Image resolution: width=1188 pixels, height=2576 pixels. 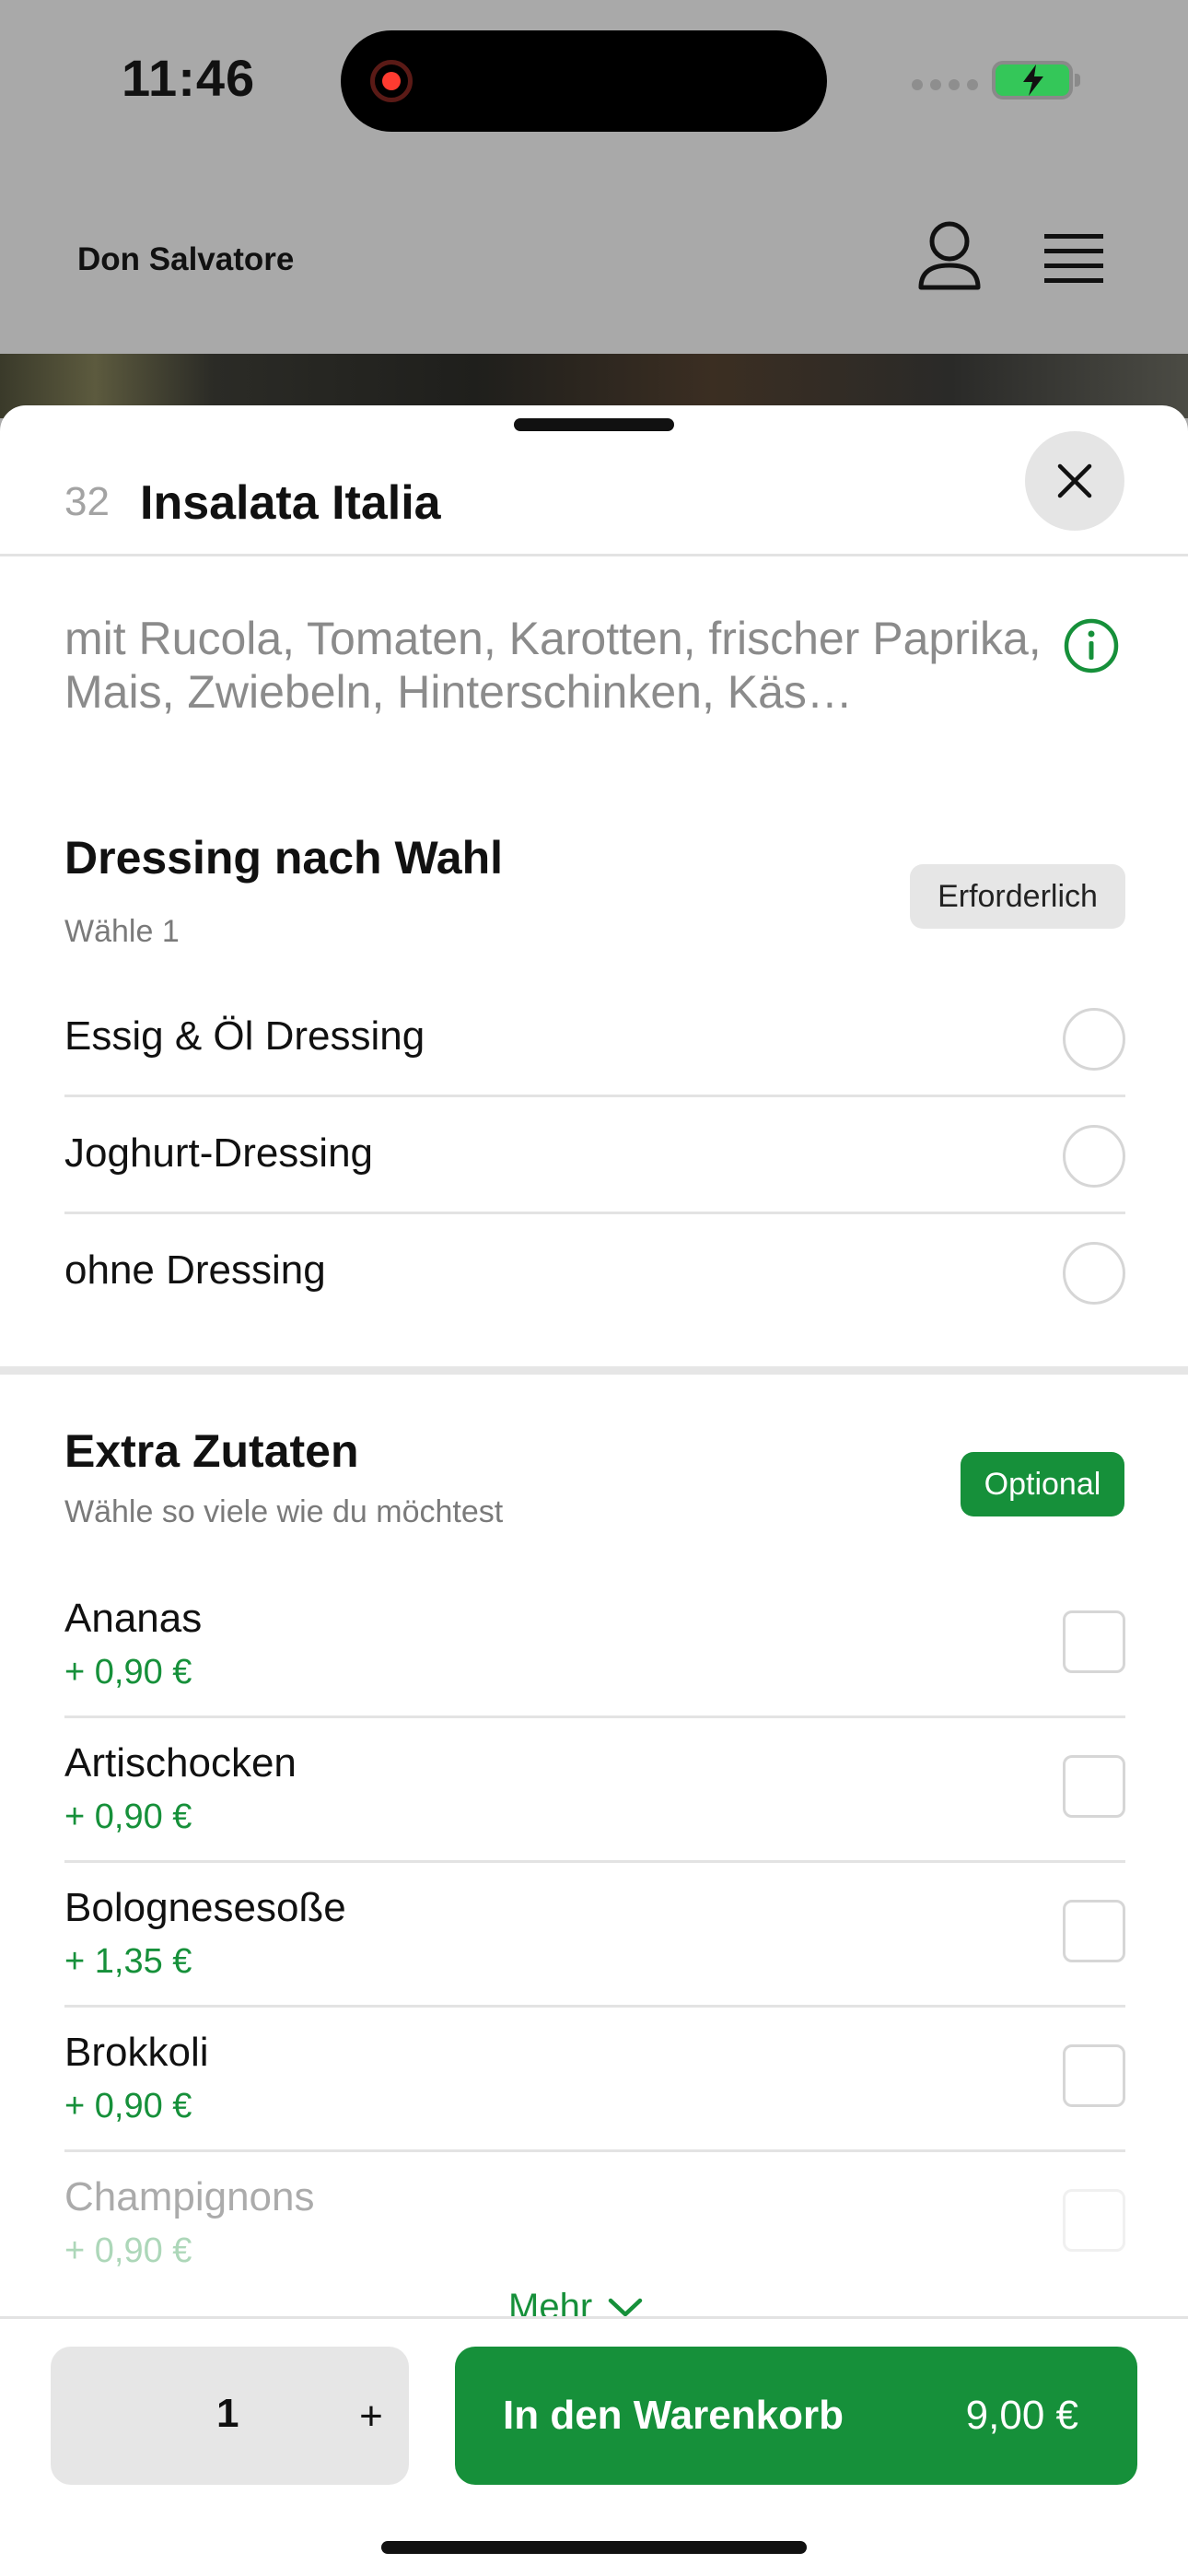 I want to click on restaurant-title: Don Salvatore, so click(x=186, y=259).